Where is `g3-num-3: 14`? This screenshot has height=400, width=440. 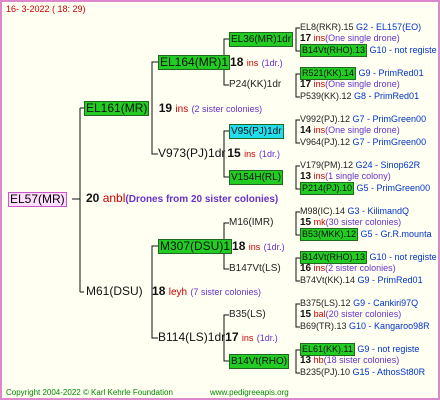
g3-num-3: 14 is located at coordinates (306, 130).